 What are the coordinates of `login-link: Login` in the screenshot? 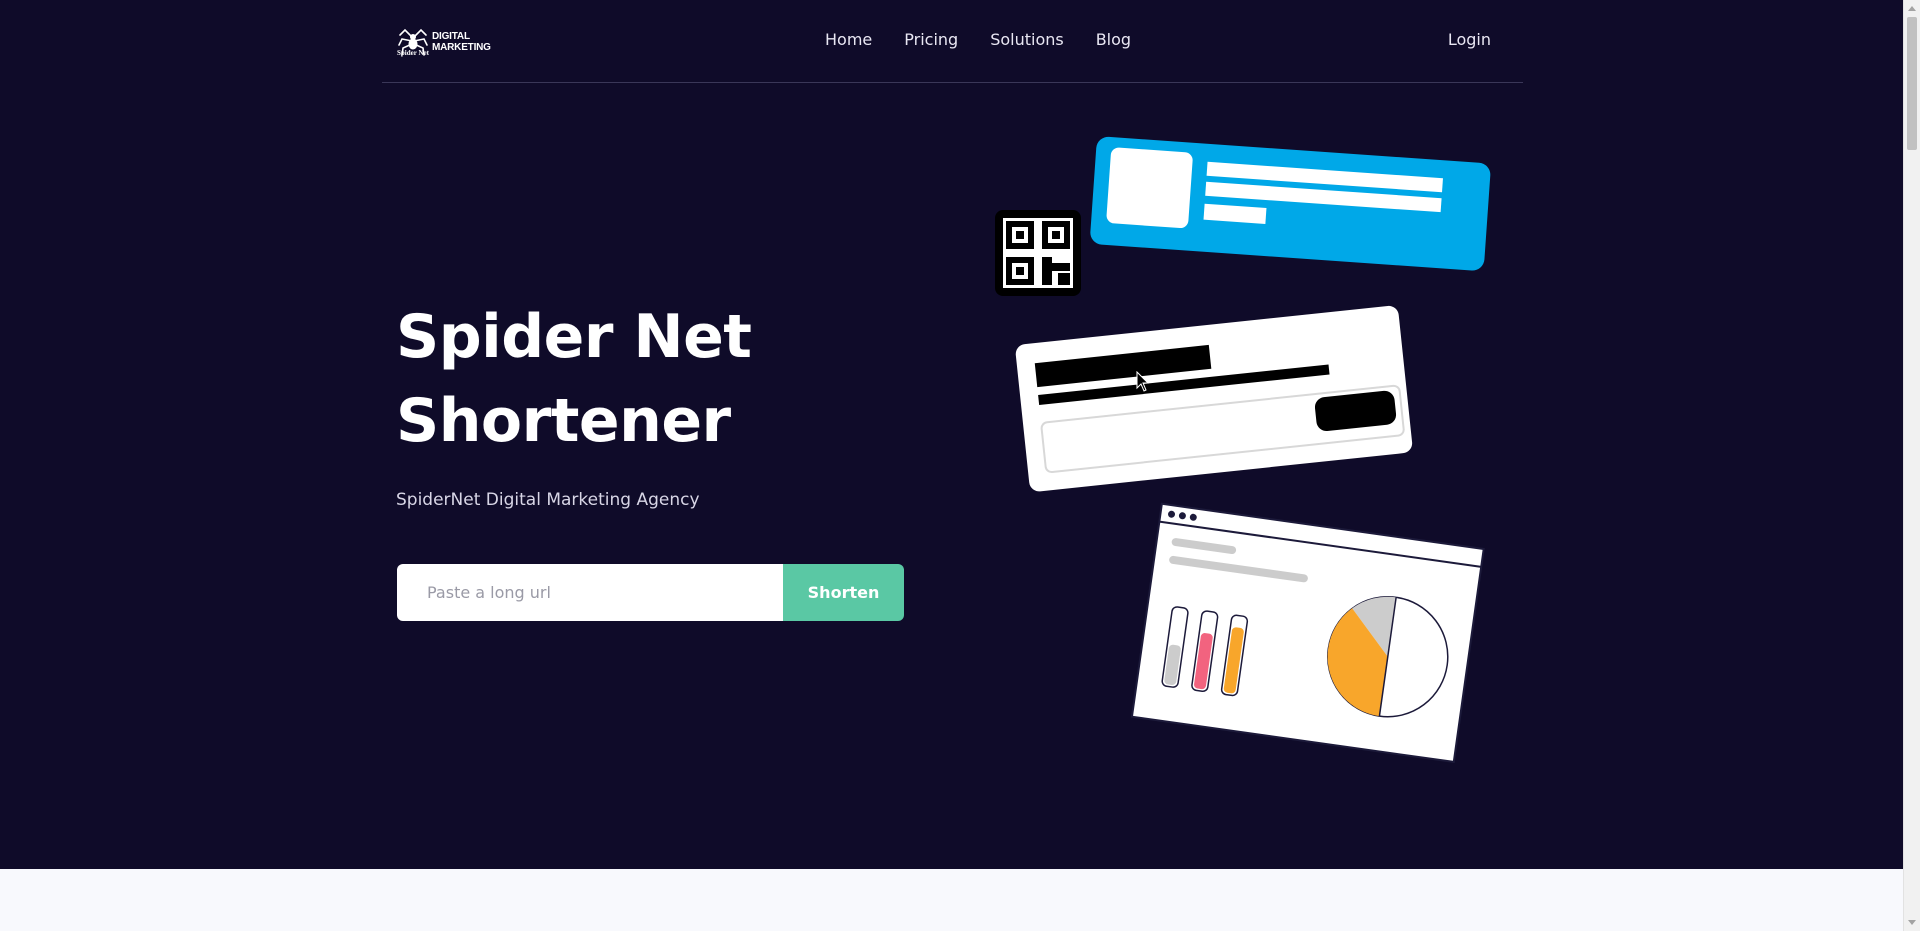 It's located at (1469, 40).